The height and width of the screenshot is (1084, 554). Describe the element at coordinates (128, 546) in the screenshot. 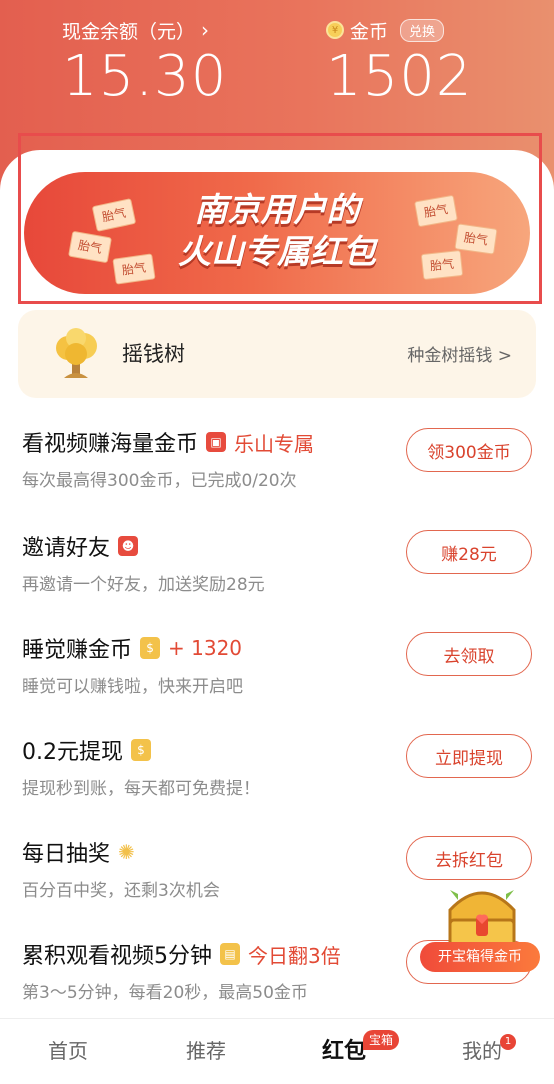

I see `friends-badge-icon: ☻` at that location.